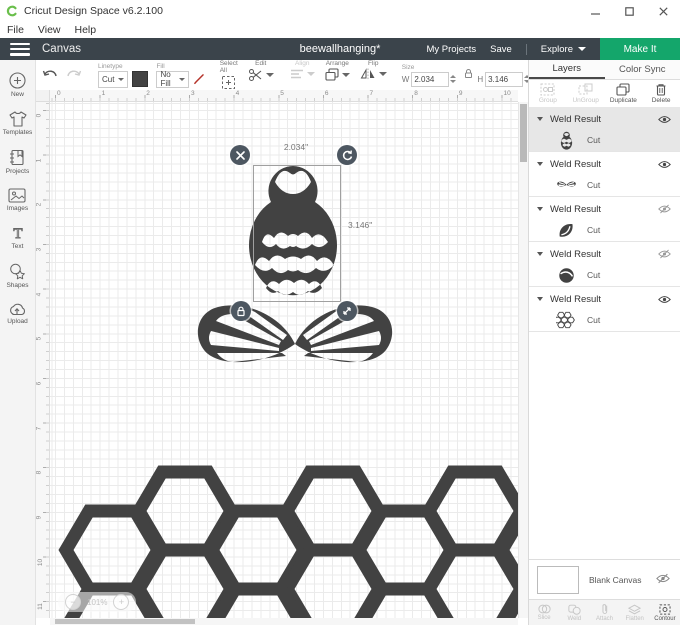 This screenshot has height=625, width=680. I want to click on horizontal-scrollbar, so click(284, 621).